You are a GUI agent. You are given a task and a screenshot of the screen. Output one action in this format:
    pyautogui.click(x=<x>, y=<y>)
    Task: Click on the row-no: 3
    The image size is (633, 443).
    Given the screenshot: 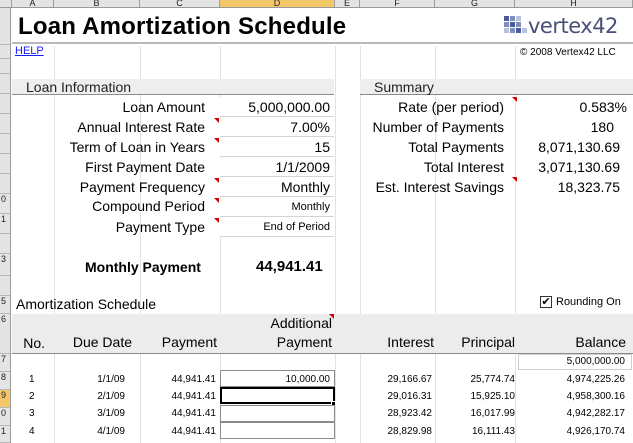 What is the action you would take?
    pyautogui.click(x=32, y=413)
    